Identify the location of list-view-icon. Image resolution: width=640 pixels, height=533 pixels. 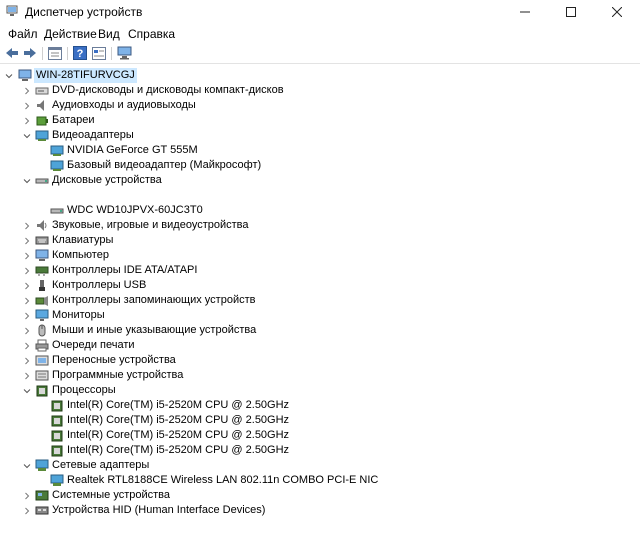
(99, 53).